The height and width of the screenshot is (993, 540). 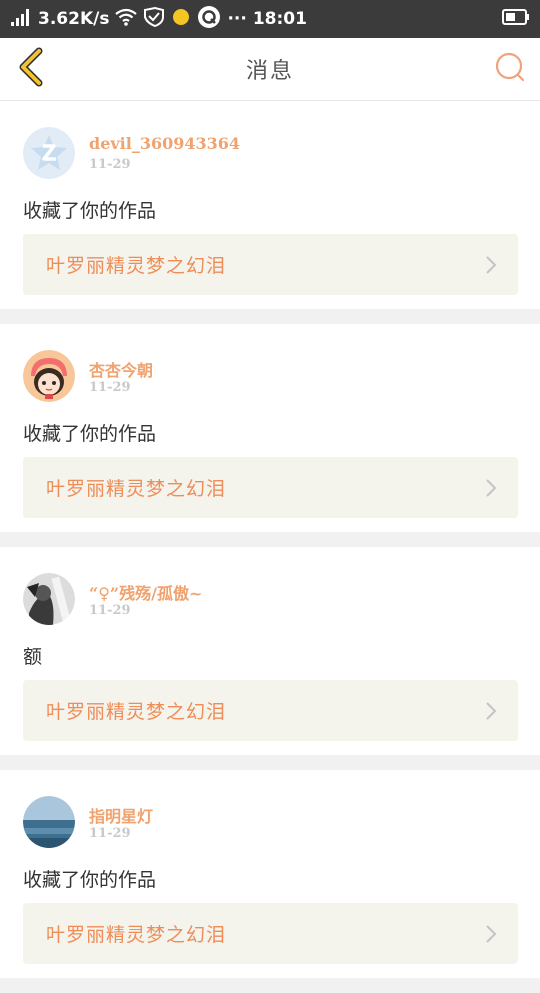 What do you see at coordinates (181, 19) in the screenshot?
I see `notification-dot-icon` at bounding box center [181, 19].